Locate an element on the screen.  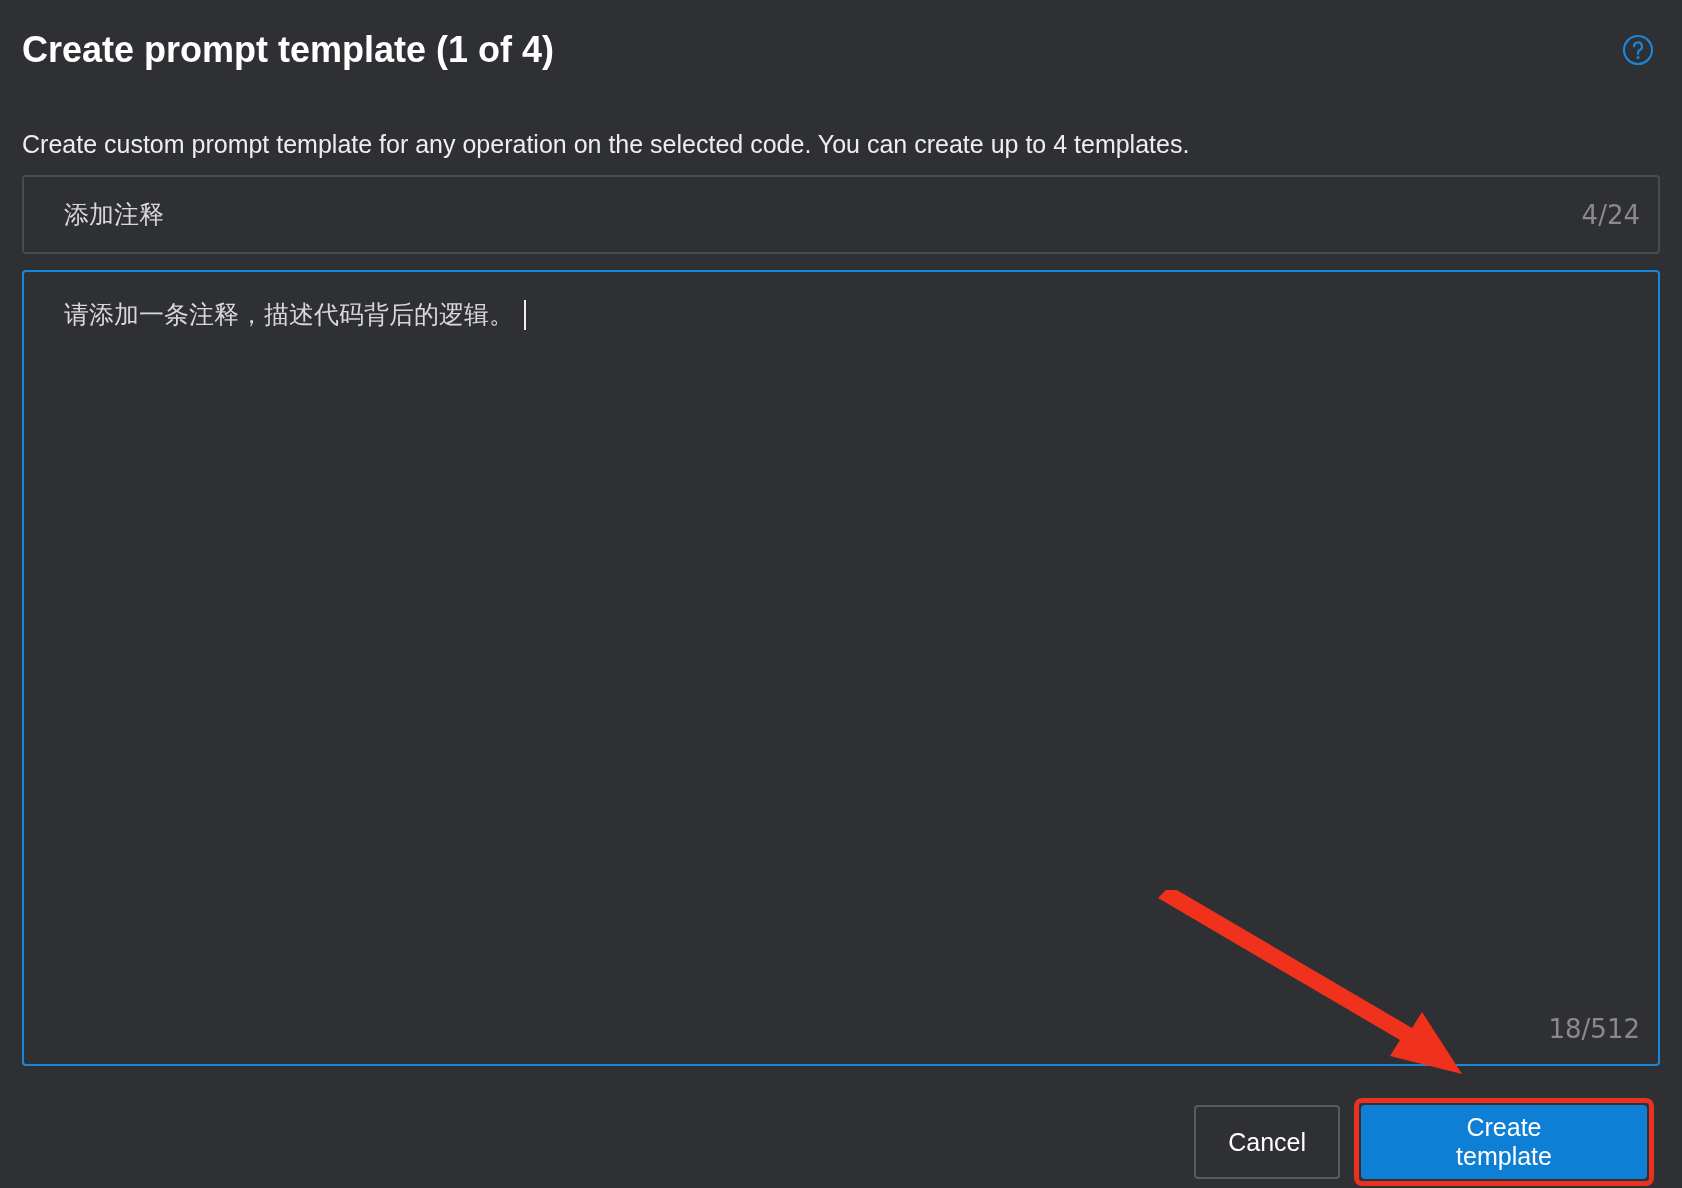
create-button: Create template is located at coordinates (1504, 1142).